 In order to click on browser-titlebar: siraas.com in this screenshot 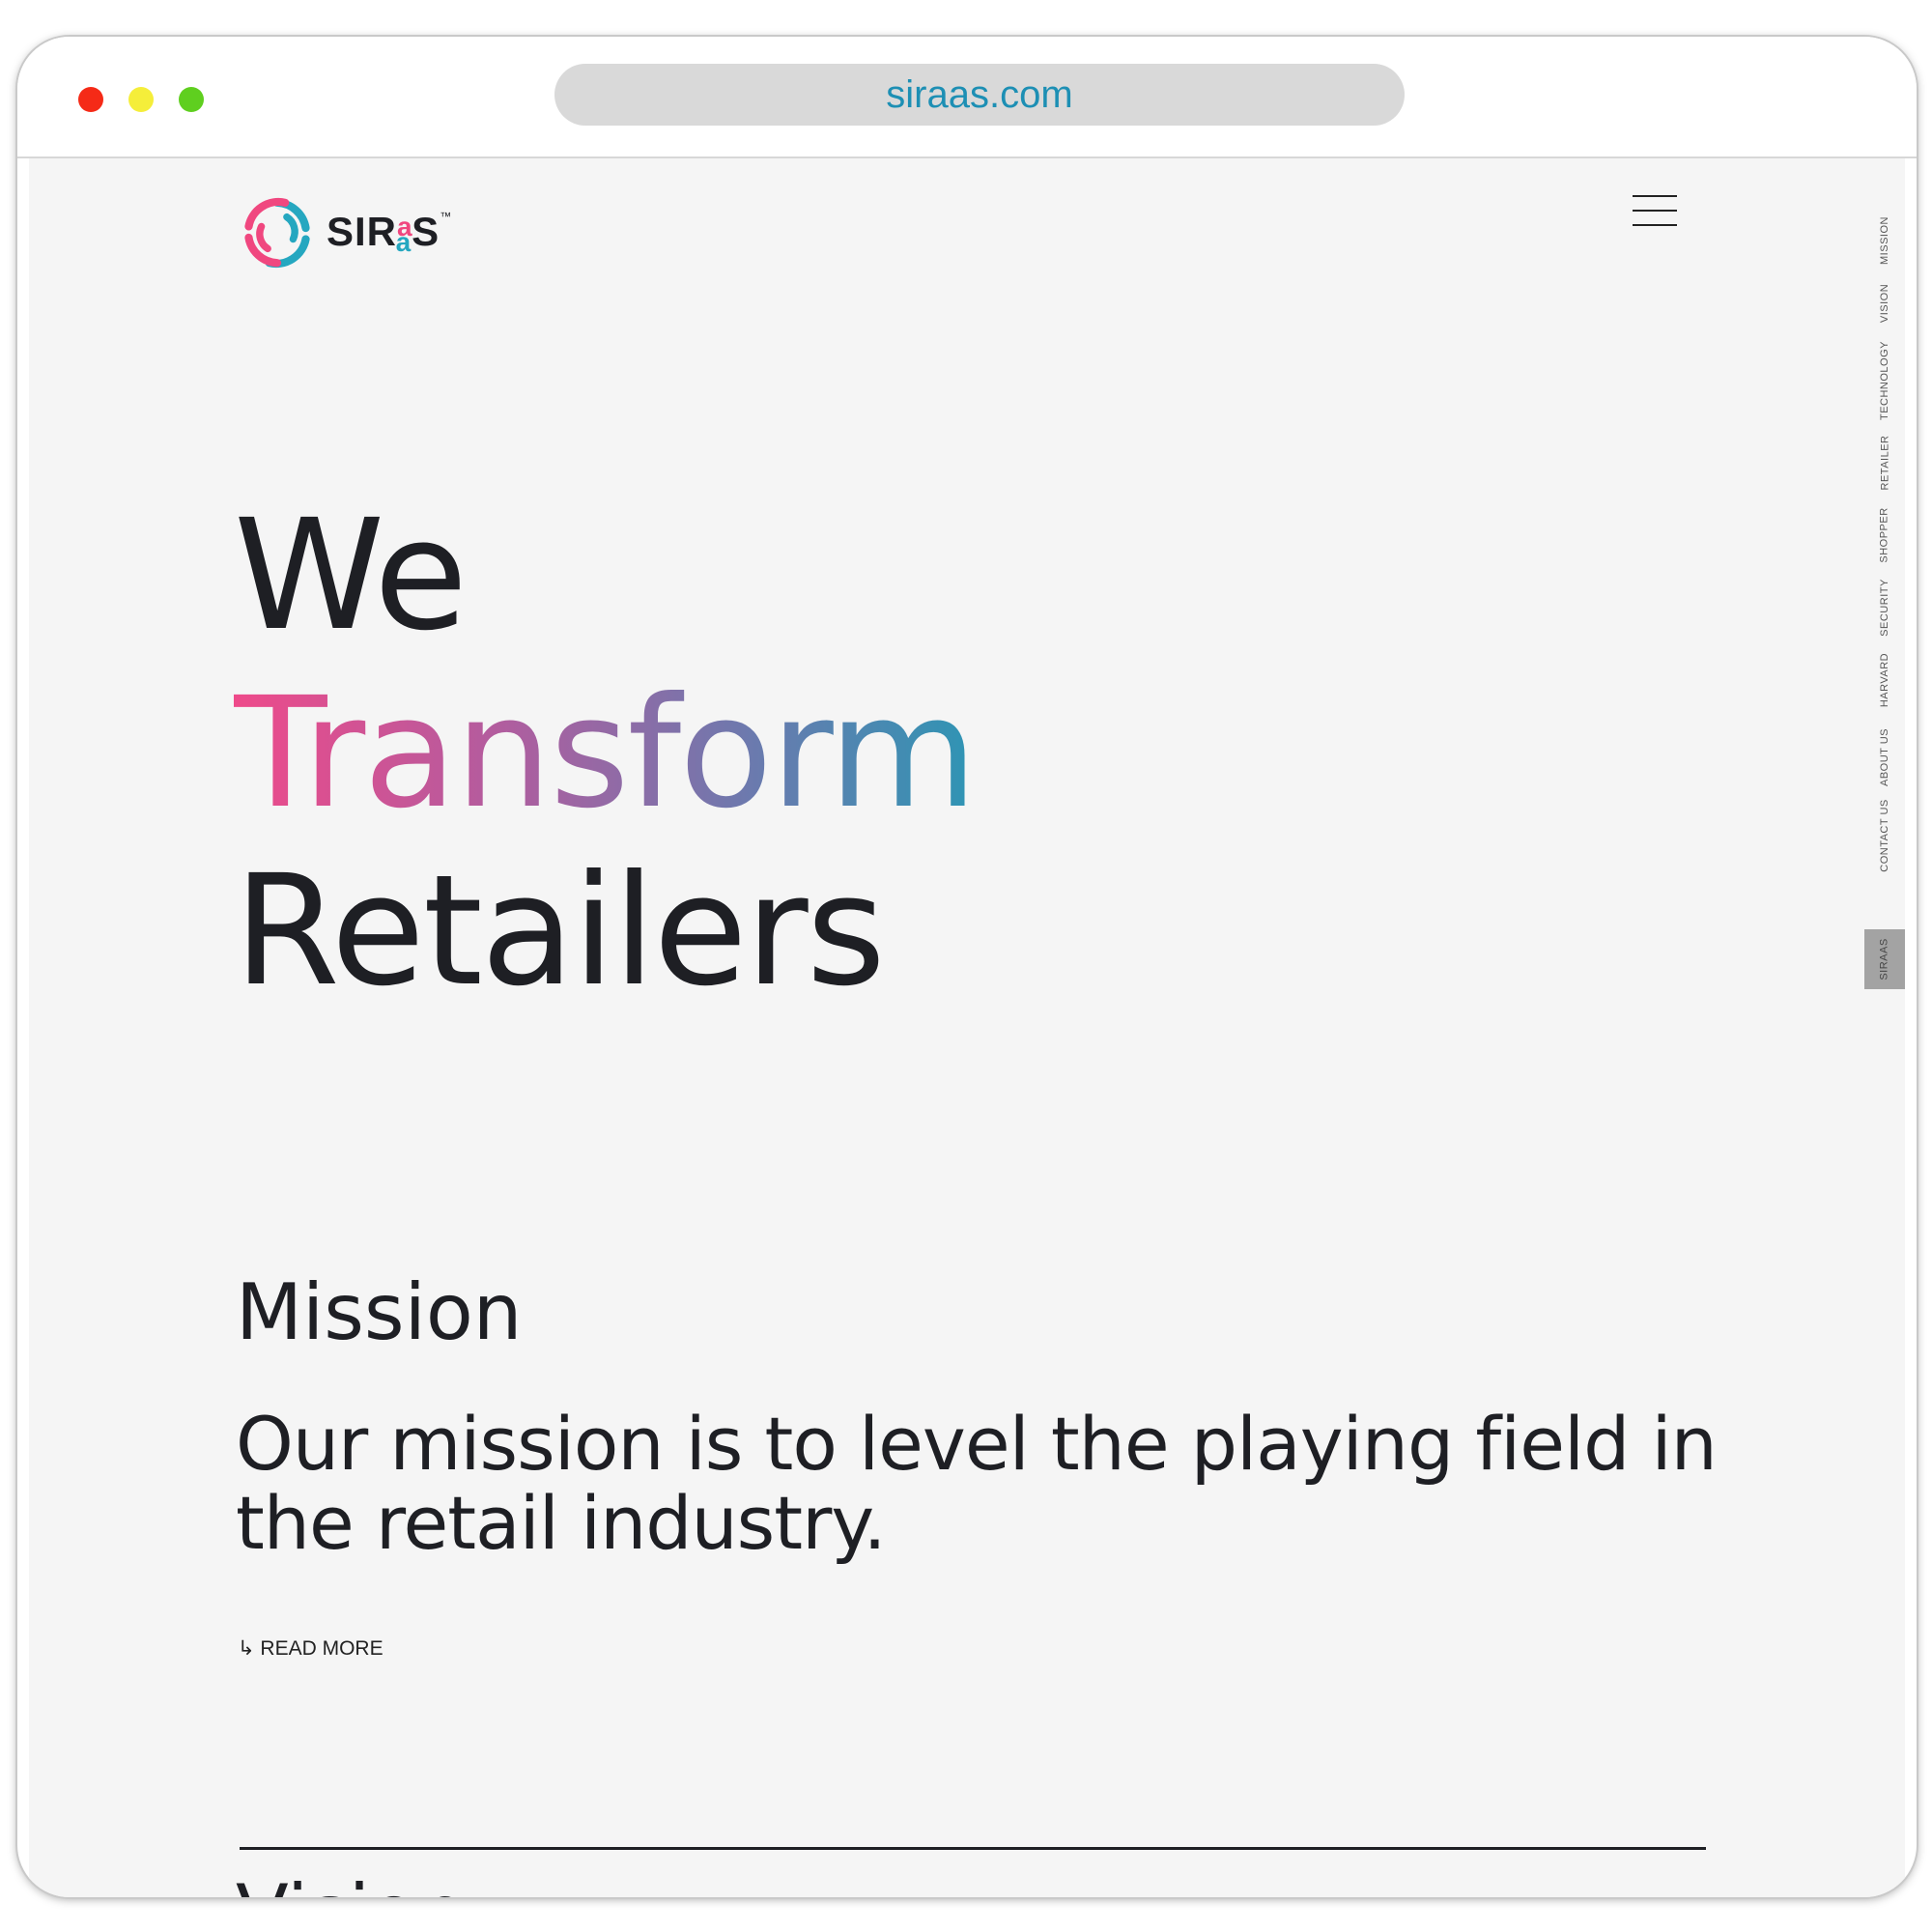, I will do `click(967, 97)`.